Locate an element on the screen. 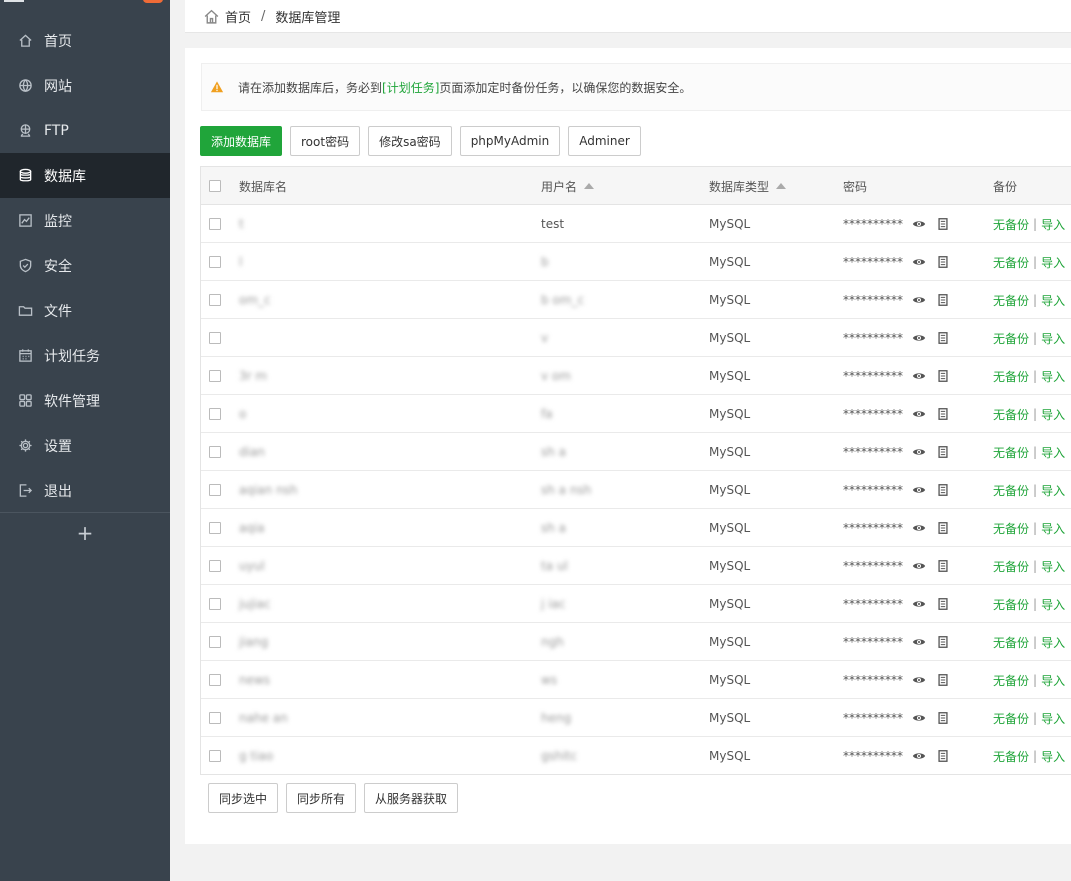 The height and width of the screenshot is (881, 1071). change-sa-password-button: 修改sa密码 is located at coordinates (410, 141).